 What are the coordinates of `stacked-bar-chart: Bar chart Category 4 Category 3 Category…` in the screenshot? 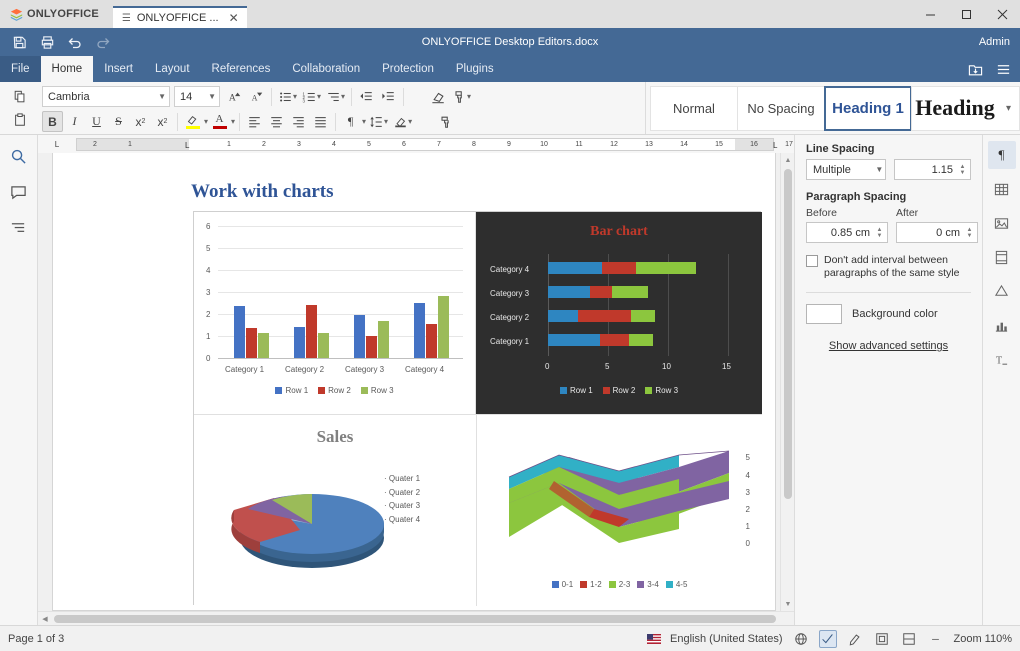 It's located at (619, 313).